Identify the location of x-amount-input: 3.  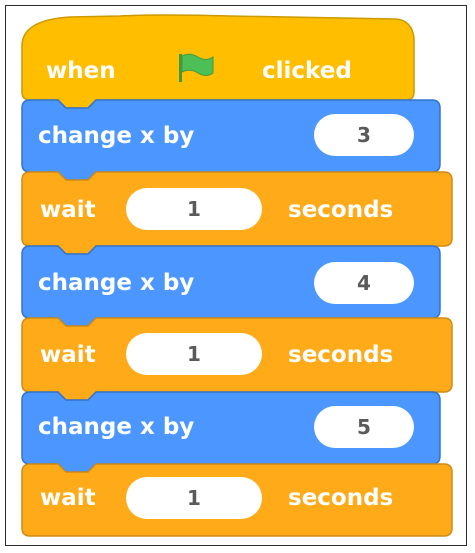
(364, 135).